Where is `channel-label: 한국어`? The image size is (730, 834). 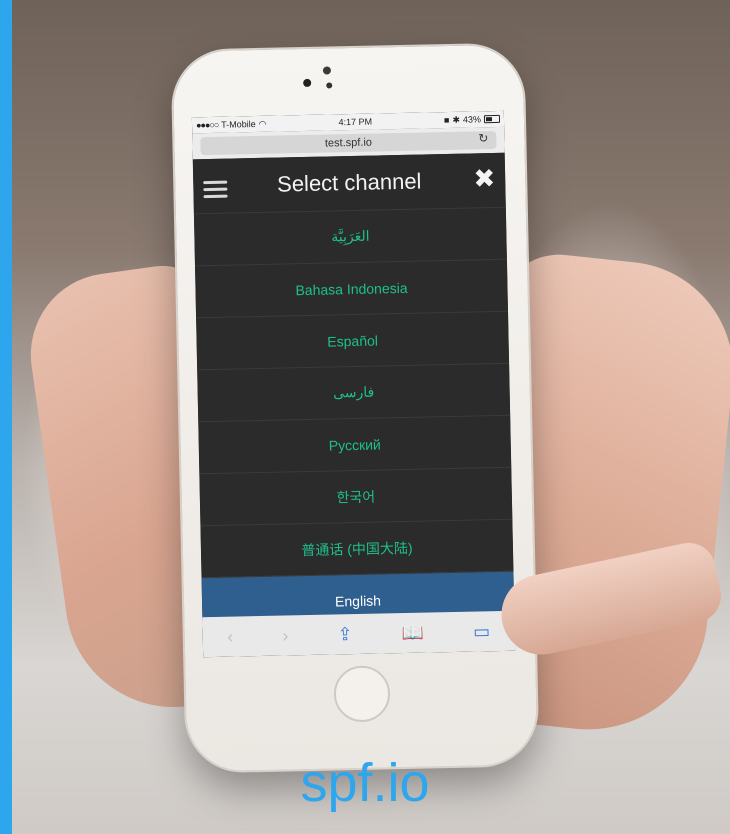 channel-label: 한국어 is located at coordinates (356, 496).